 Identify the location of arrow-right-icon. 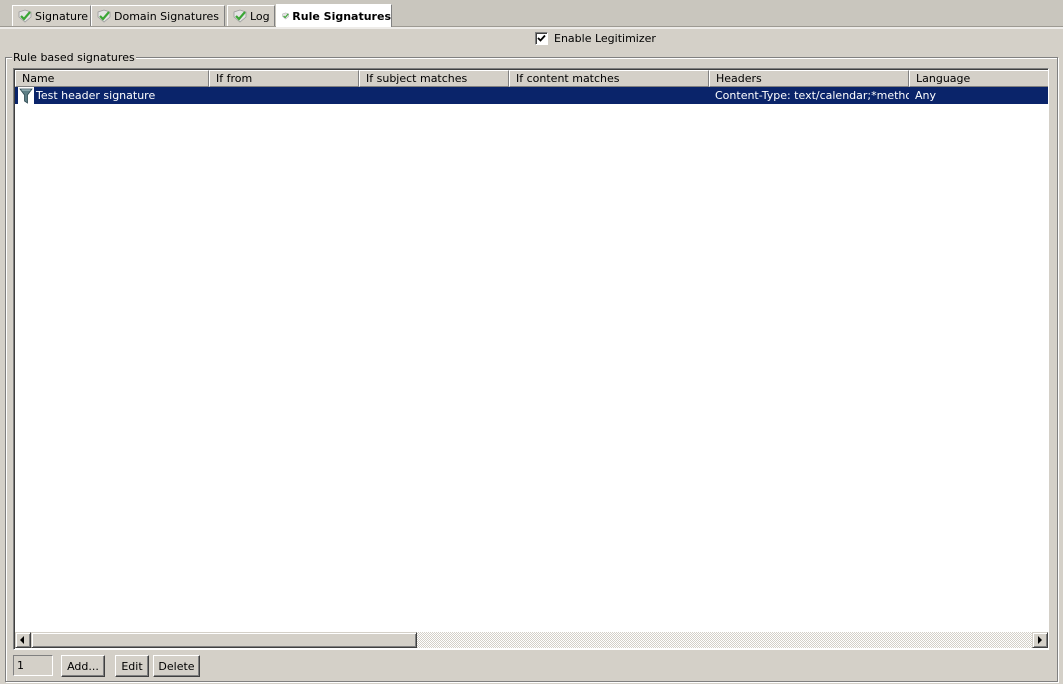
(1040, 640).